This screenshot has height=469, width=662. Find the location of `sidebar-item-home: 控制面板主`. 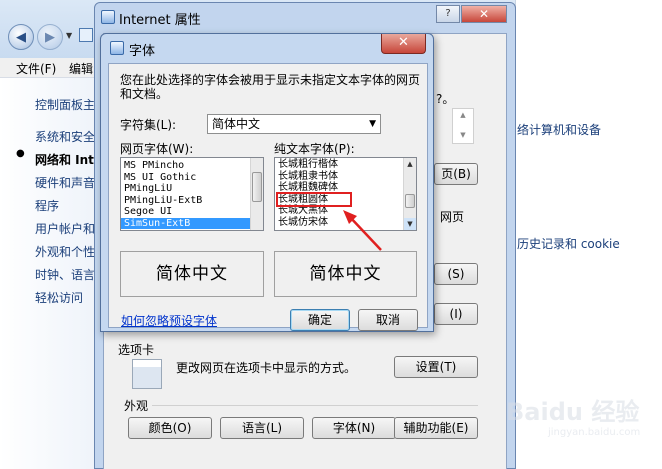

sidebar-item-home: 控制面板主 is located at coordinates (65, 104).